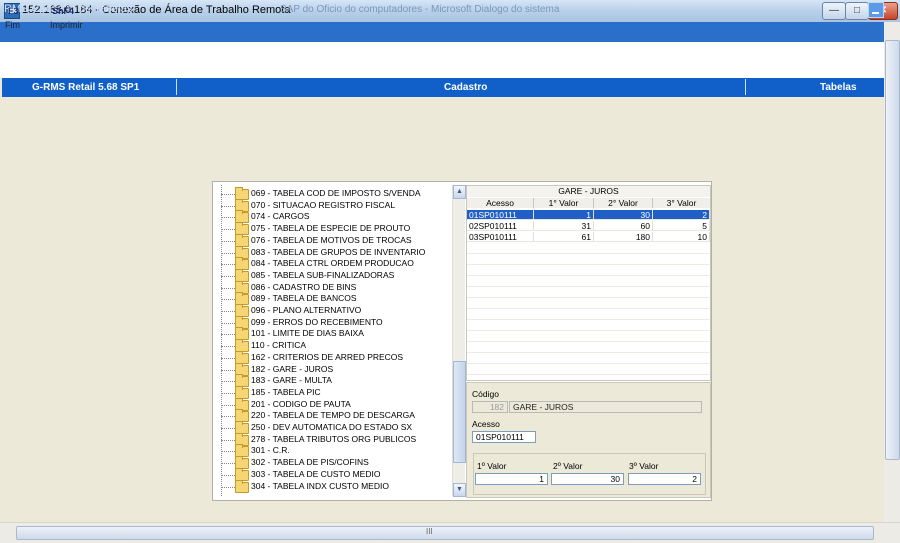  What do you see at coordinates (564, 215) in the screenshot?
I see `grid-cell: 1` at bounding box center [564, 215].